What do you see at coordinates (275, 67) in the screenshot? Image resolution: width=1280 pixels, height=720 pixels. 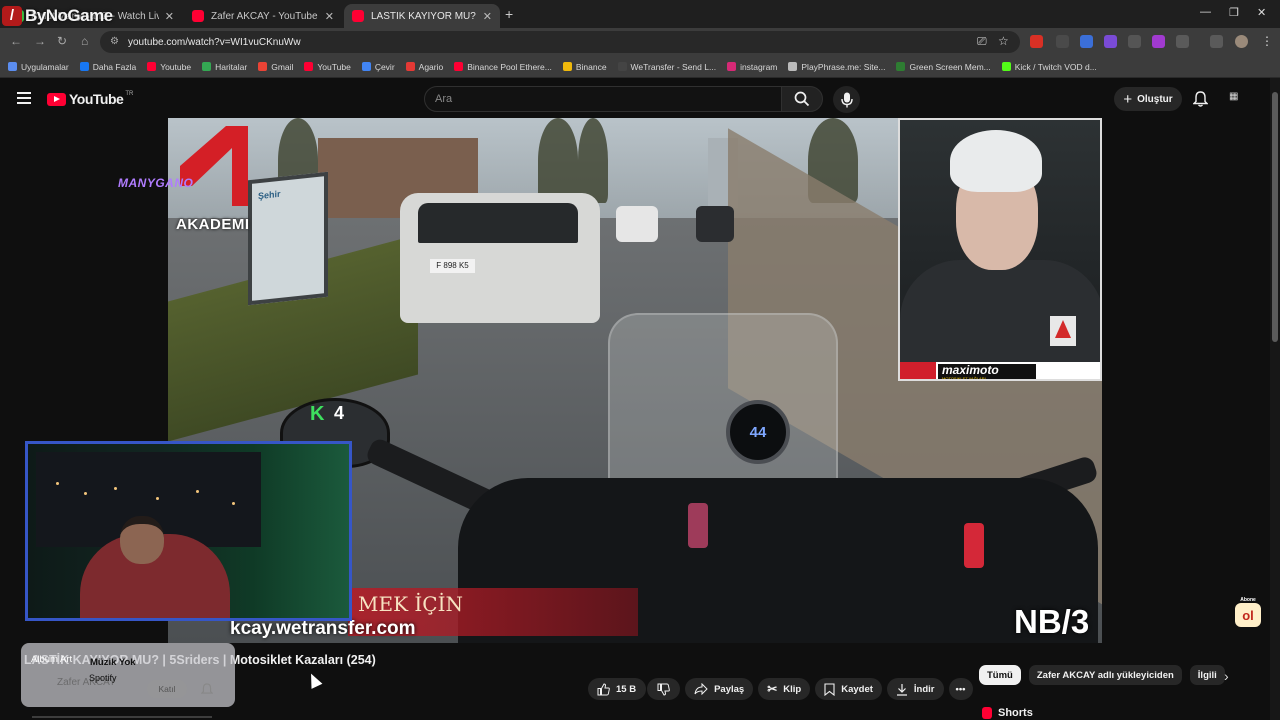 I see `bookmark-item: Gmail` at bounding box center [275, 67].